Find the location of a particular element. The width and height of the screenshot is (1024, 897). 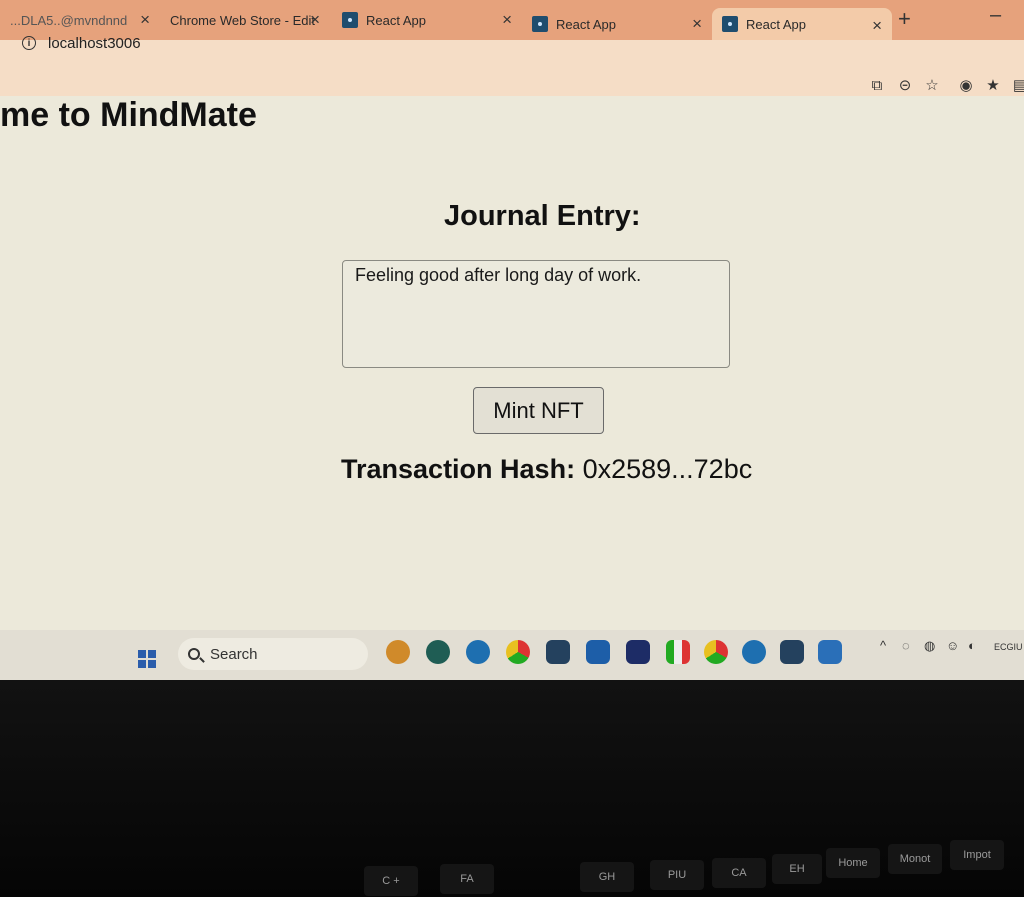

chevron-up-icon: ^ is located at coordinates (883, 645).